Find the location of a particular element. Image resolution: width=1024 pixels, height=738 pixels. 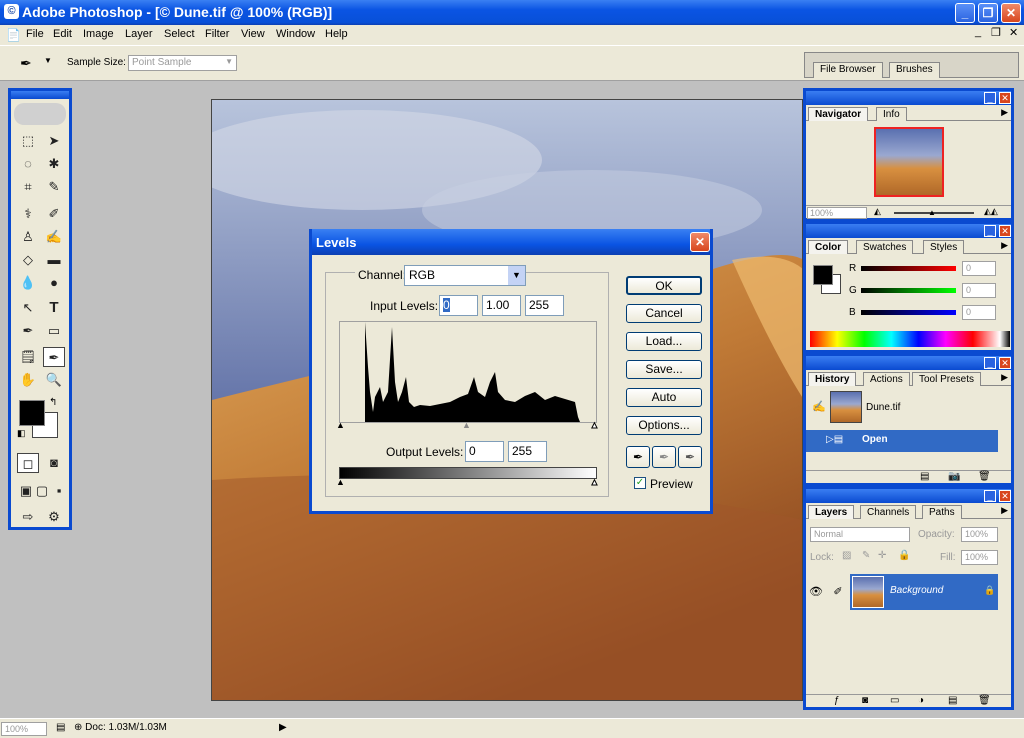

photoshop-logo is located at coordinates (40, 114).